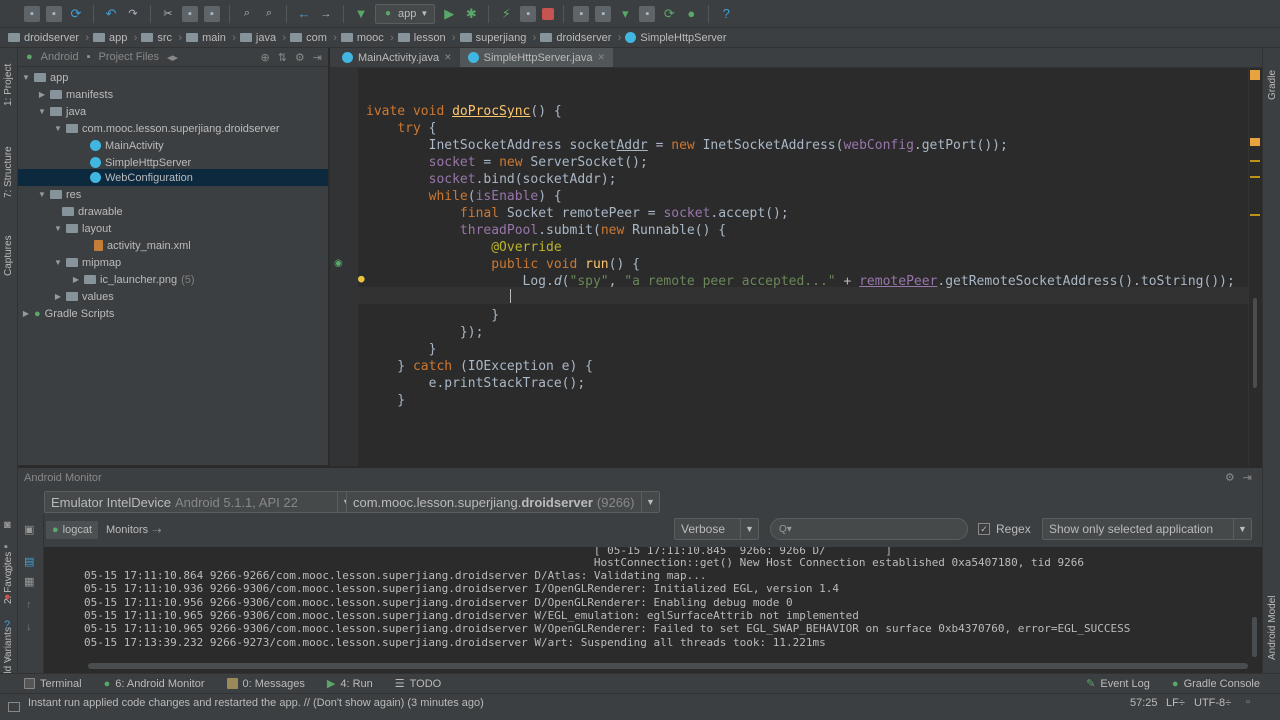 The image size is (1280, 720). I want to click on tool-messages: 0: Messages, so click(265, 684).